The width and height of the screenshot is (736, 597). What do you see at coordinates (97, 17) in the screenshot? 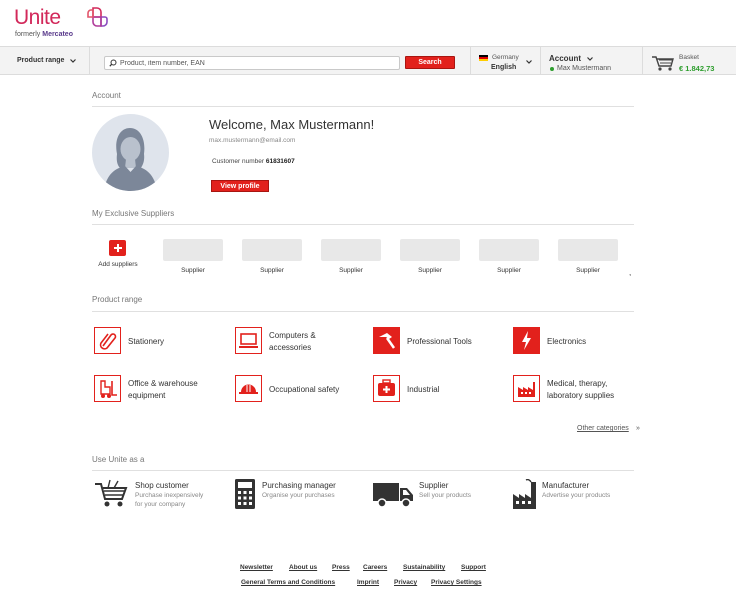
I see `logo-mark-icon` at bounding box center [97, 17].